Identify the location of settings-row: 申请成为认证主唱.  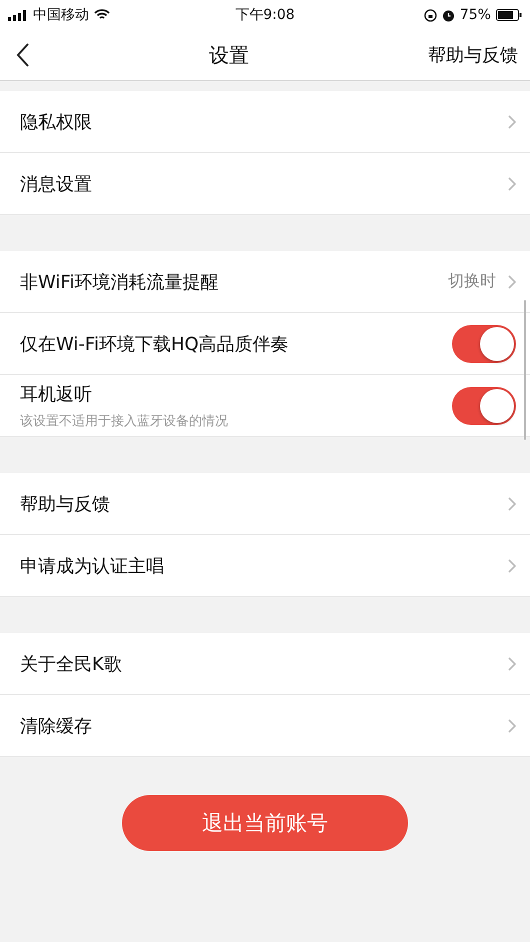
(265, 566).